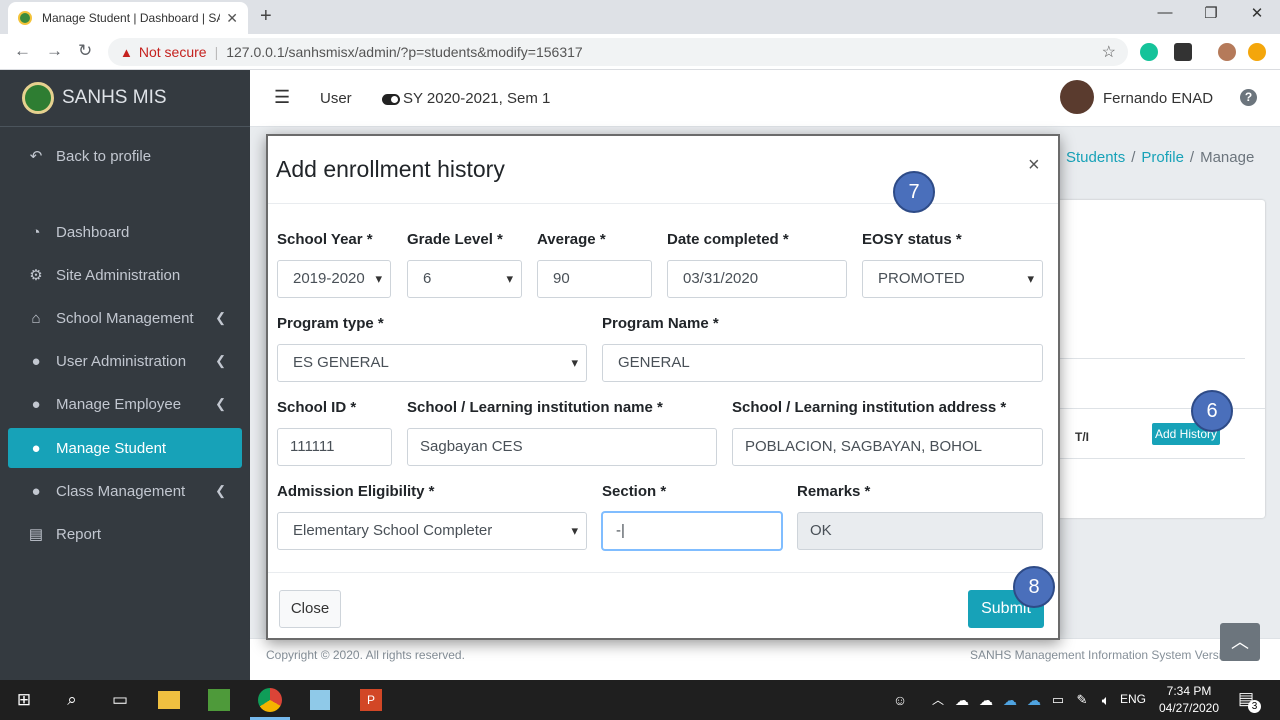 Image resolution: width=1280 pixels, height=720 pixels. Describe the element at coordinates (79, 534) in the screenshot. I see `sidebar-item-label: Report` at that location.